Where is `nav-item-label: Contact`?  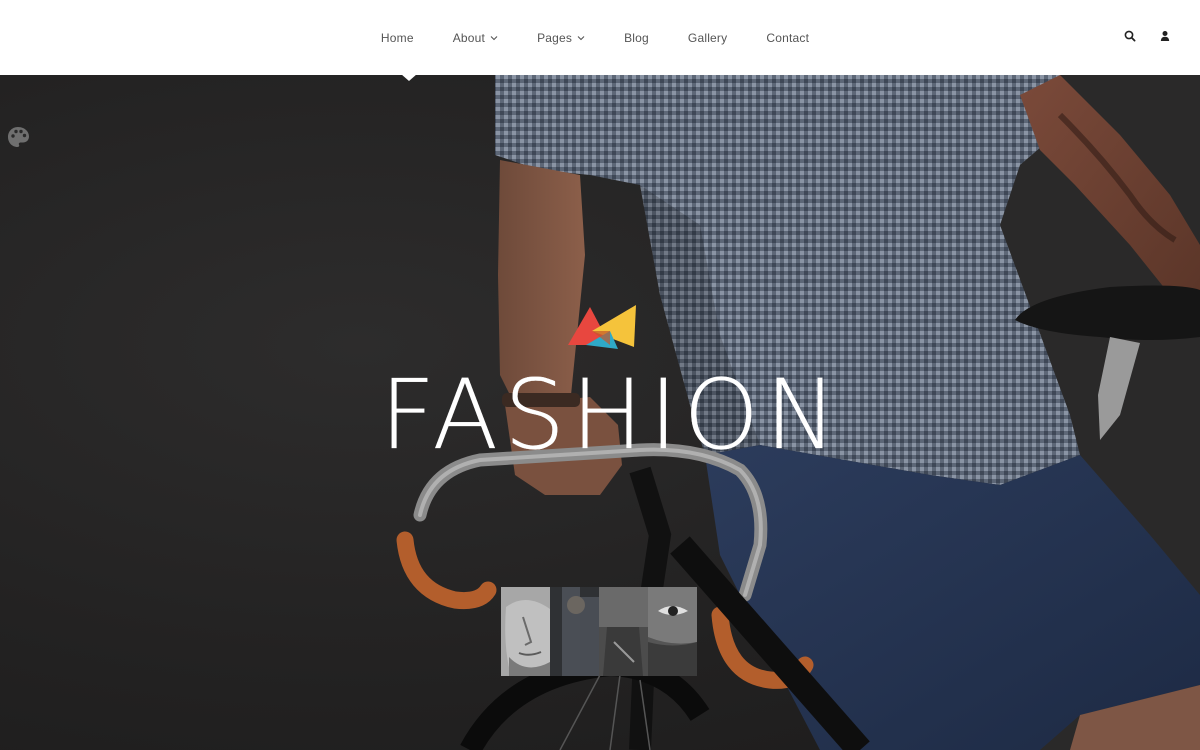
nav-item-label: Contact is located at coordinates (788, 37).